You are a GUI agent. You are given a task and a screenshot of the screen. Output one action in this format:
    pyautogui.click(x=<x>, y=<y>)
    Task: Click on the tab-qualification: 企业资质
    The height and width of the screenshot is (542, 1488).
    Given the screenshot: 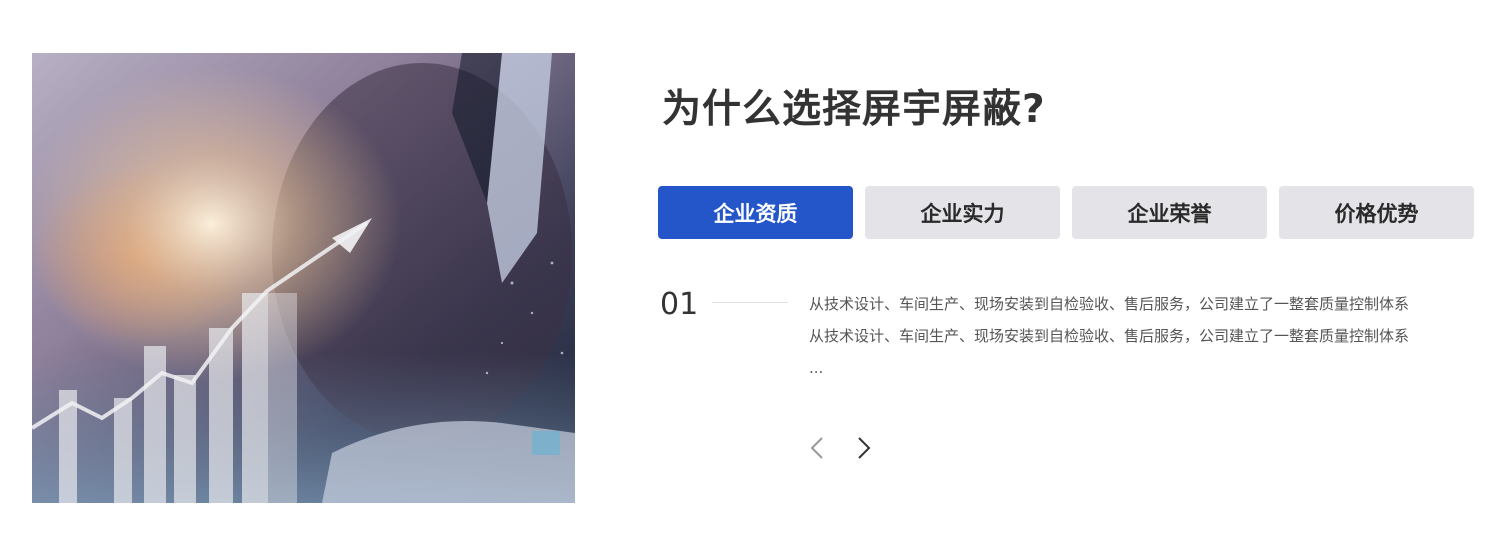 What is the action you would take?
    pyautogui.click(x=755, y=212)
    